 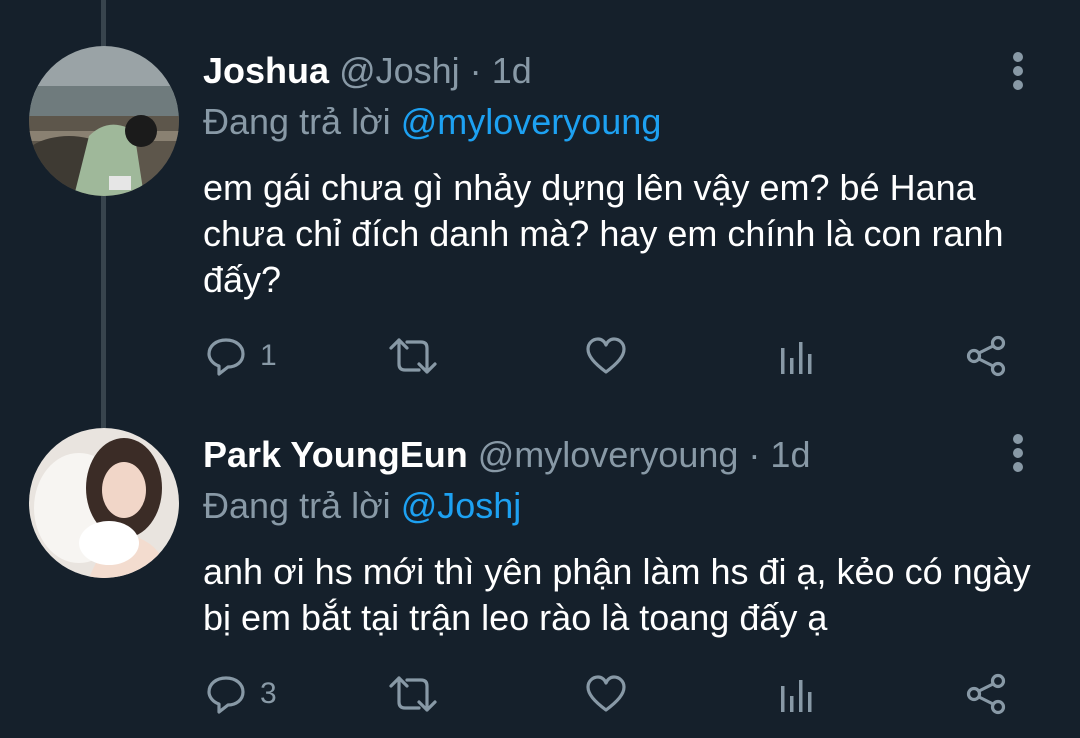 What do you see at coordinates (335, 454) in the screenshot?
I see `display-name: Park YoungEun` at bounding box center [335, 454].